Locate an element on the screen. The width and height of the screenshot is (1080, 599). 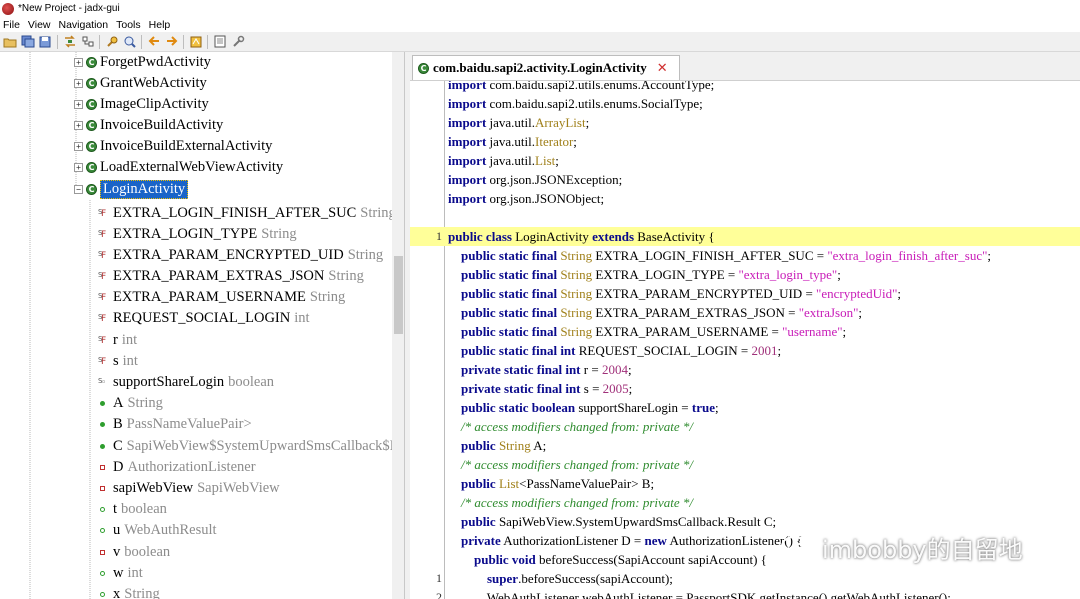
code-line: import java.util.ArrayList; is located at coordinates (745, 122).